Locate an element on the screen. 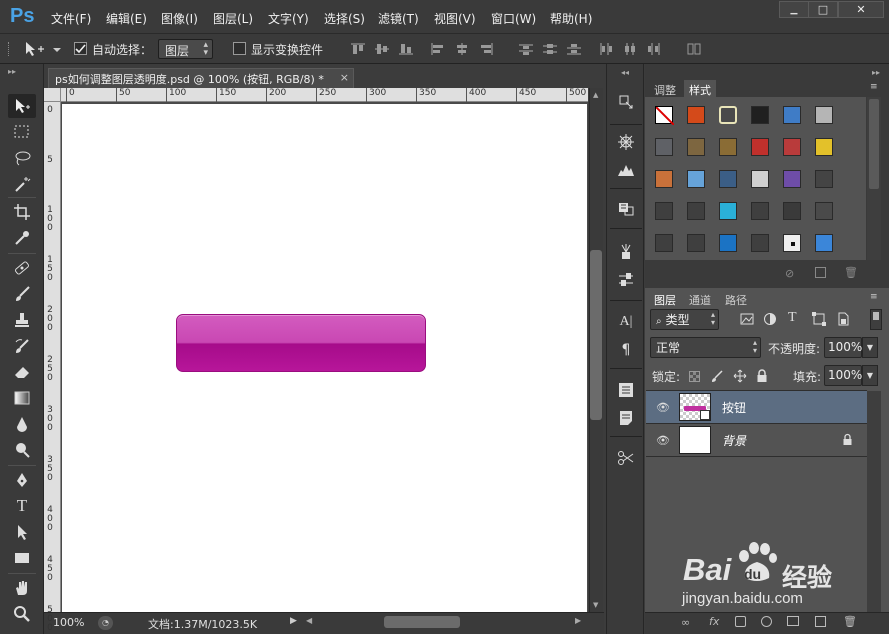 Image resolution: width=889 pixels, height=634 pixels. crop-tool is located at coordinates (22, 212).